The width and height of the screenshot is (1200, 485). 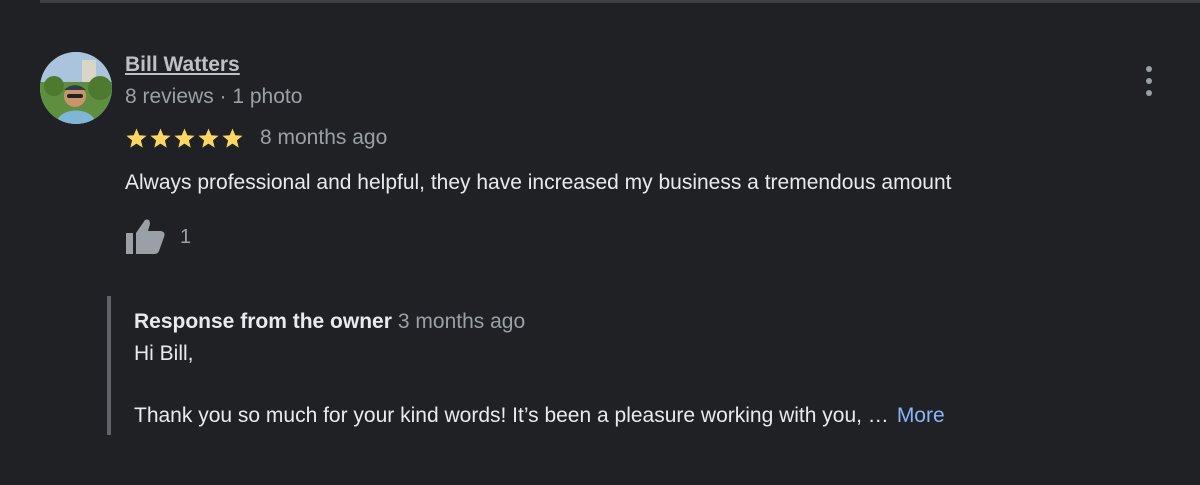 I want to click on response-greeting: Hi Bill,, so click(x=164, y=353).